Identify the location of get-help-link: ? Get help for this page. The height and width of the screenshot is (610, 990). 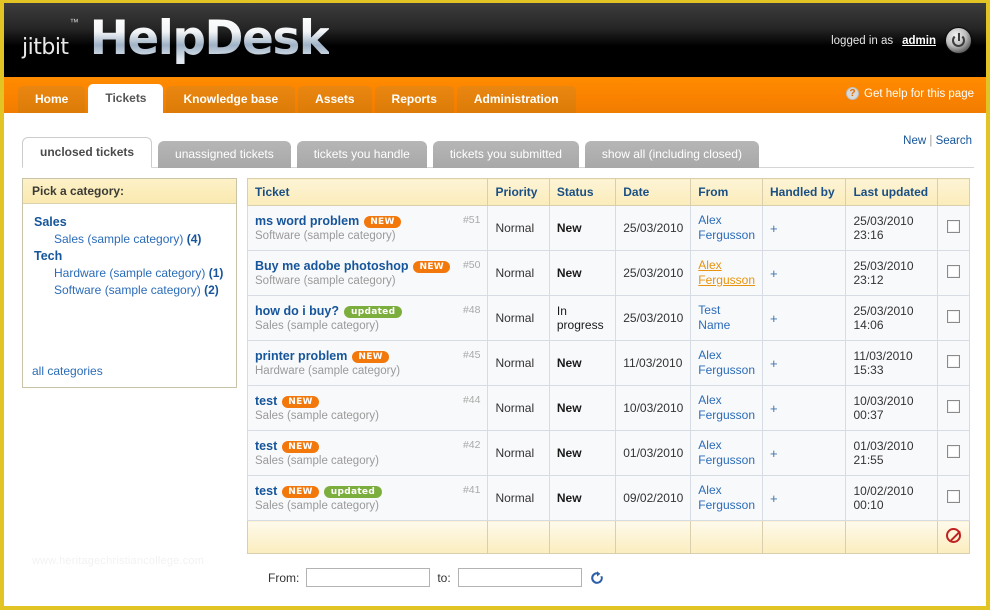
(910, 93).